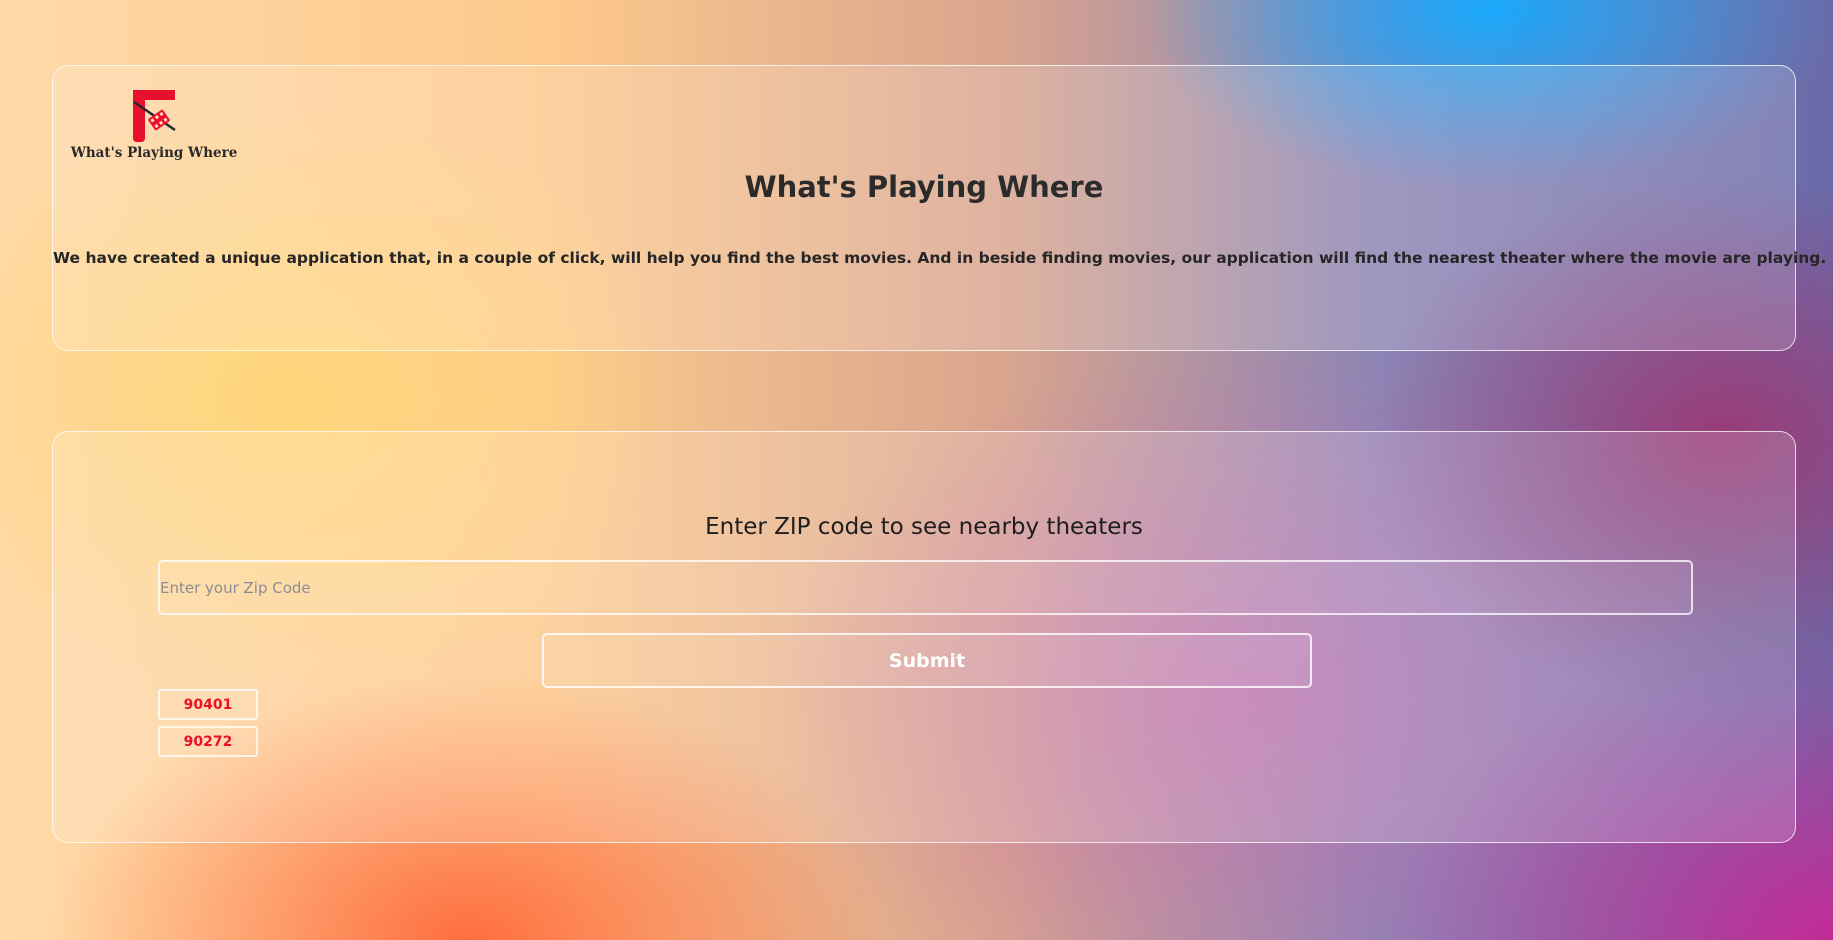  Describe the element at coordinates (154, 153) in the screenshot. I see `logo-text: What's Playing Where` at that location.